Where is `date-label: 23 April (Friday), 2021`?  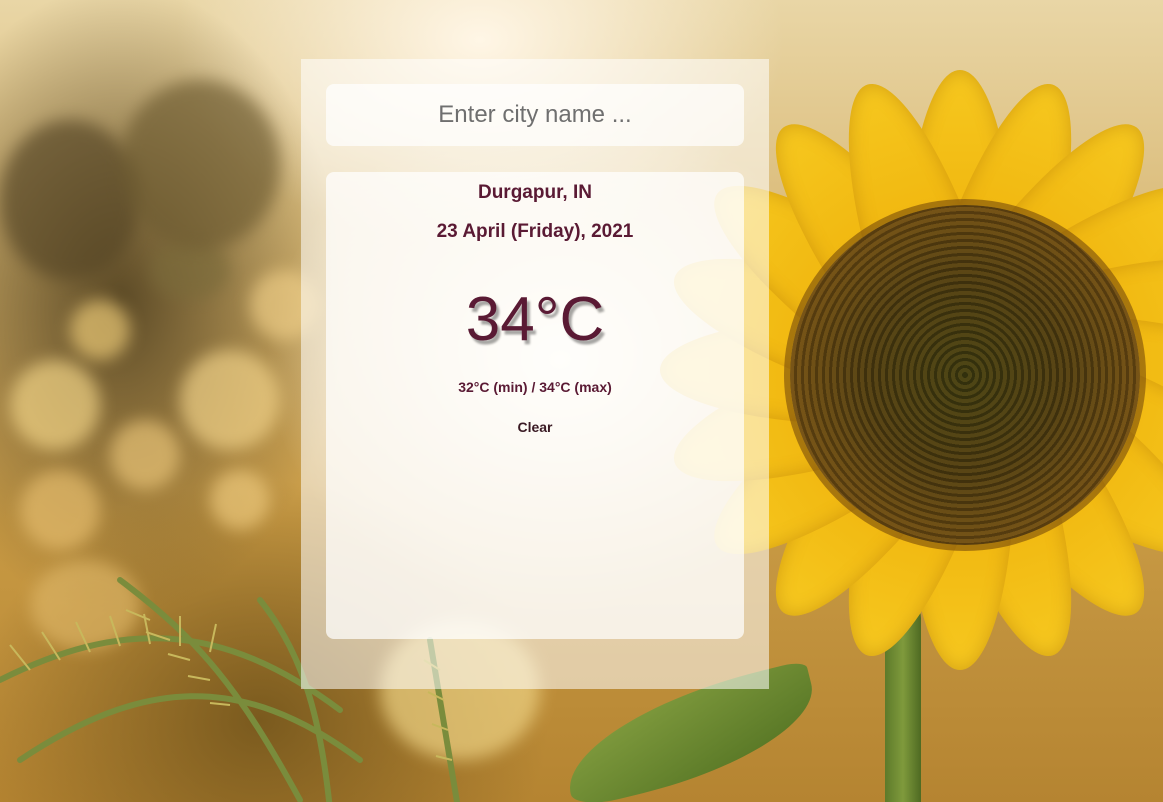
date-label: 23 April (Friday), 2021 is located at coordinates (535, 231).